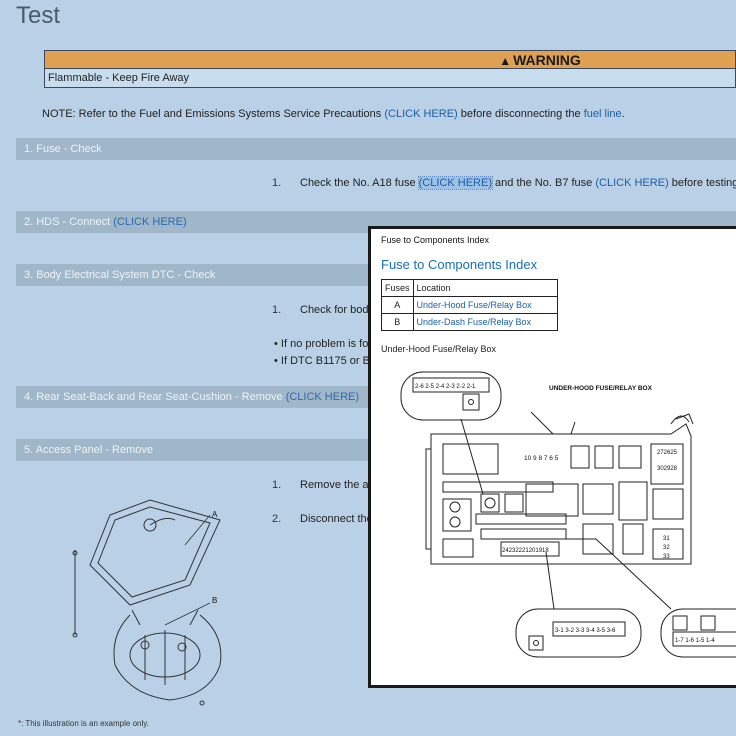  What do you see at coordinates (505, 61) in the screenshot?
I see `warning-triangle-icon: ▲` at bounding box center [505, 61].